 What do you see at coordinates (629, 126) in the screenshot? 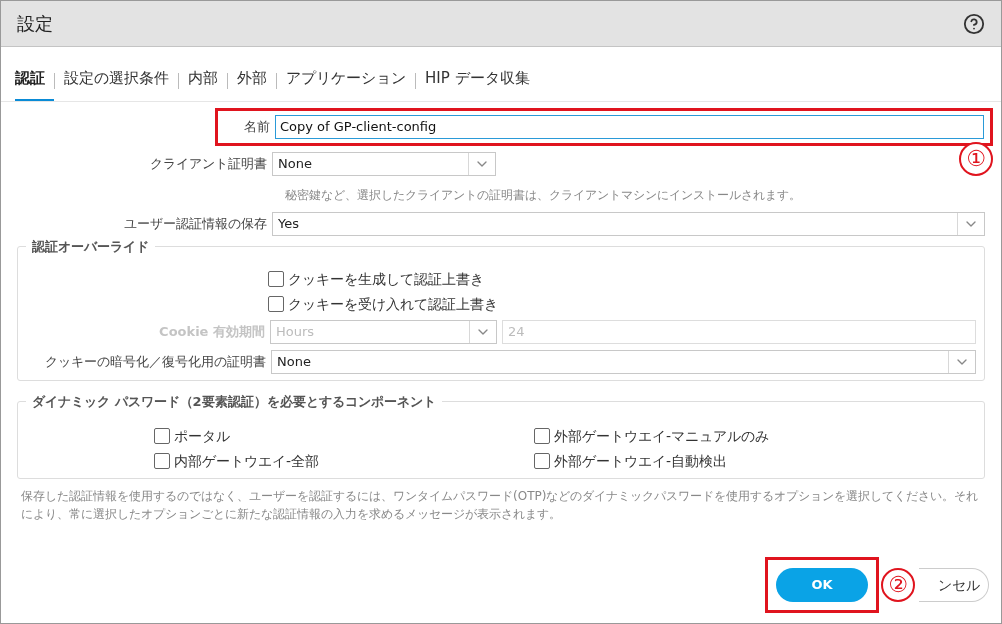
I see `text-field: Copy of GP-client-config` at bounding box center [629, 126].